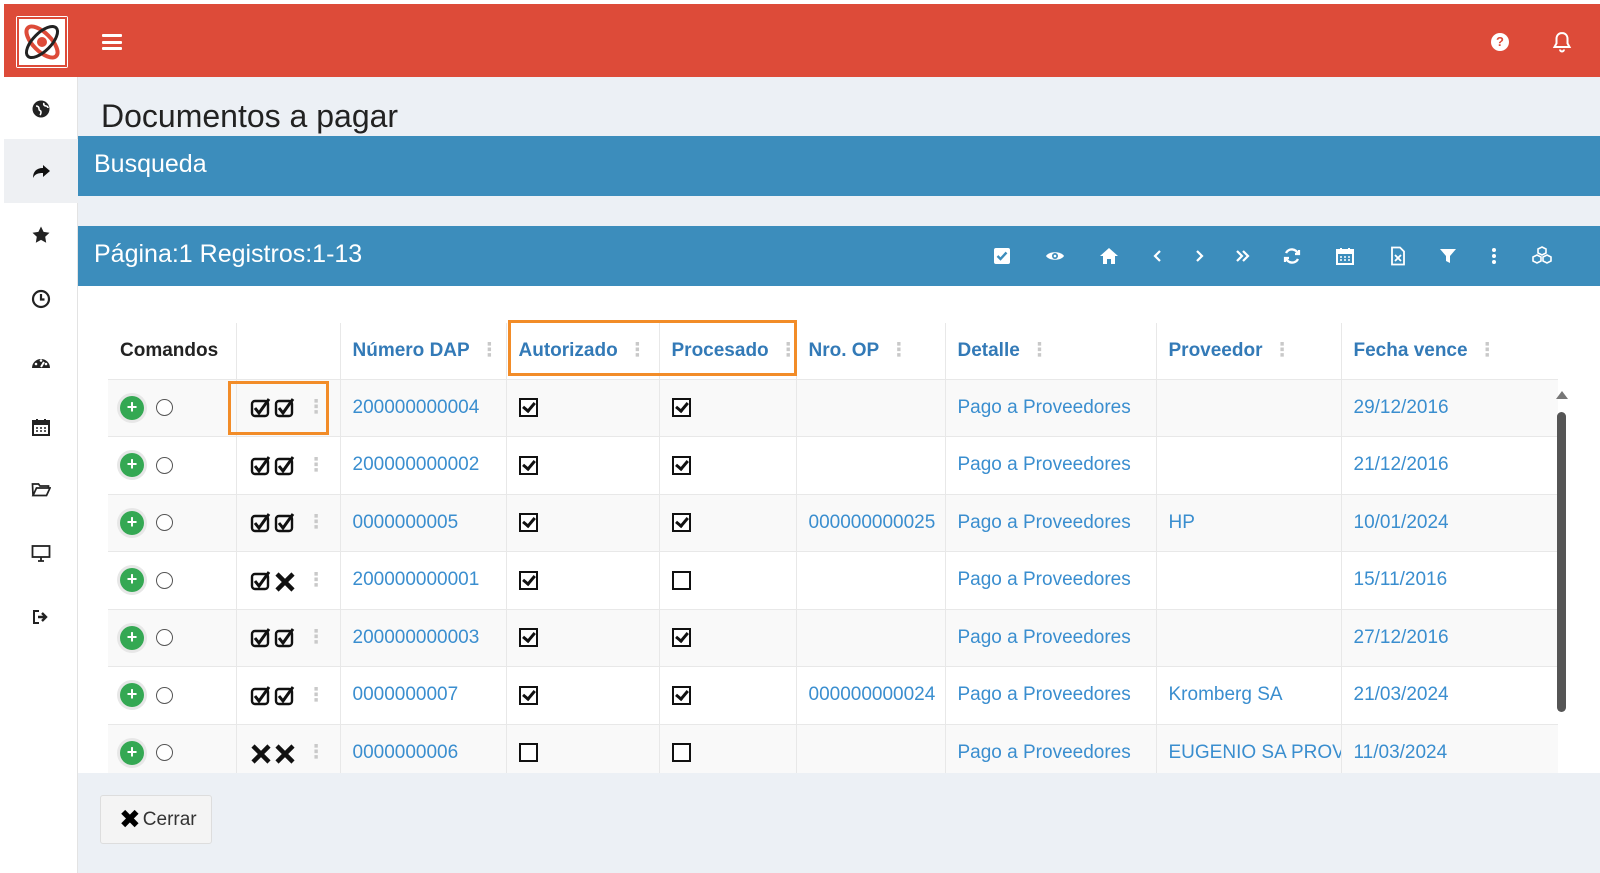  Describe the element at coordinates (1494, 256) in the screenshot. I see `vertical-dots-icon` at that location.